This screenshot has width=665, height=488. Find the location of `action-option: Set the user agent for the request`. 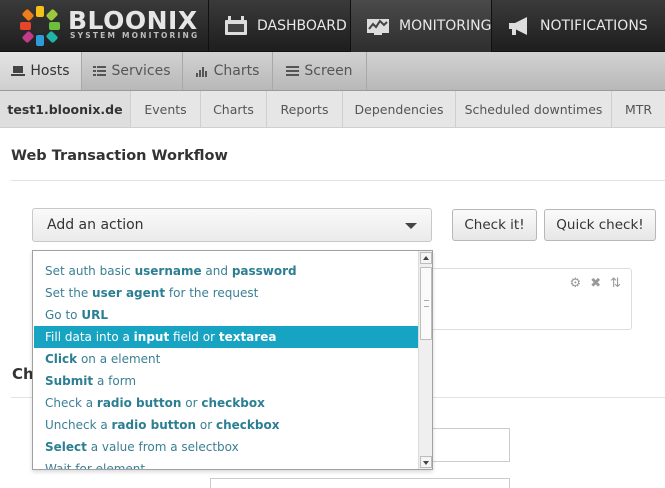

action-option: Set the user agent for the request is located at coordinates (226, 293).